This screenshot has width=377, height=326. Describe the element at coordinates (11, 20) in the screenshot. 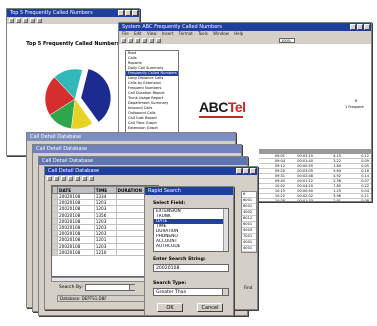

I see `open-icon` at that location.